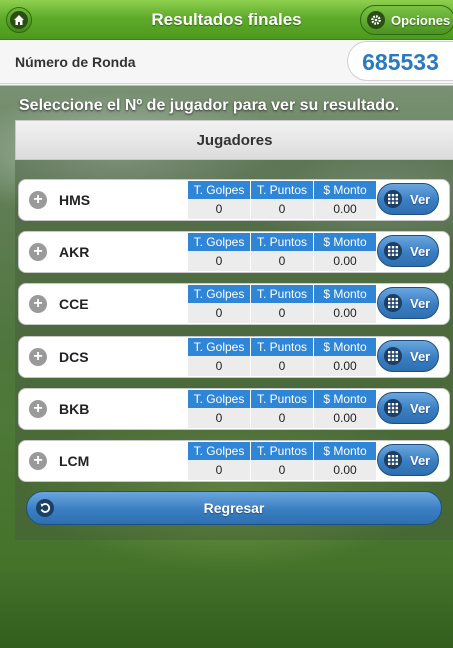 The image size is (453, 648). Describe the element at coordinates (226, 20) in the screenshot. I see `header-bar: Resultados finales Opciones` at that location.